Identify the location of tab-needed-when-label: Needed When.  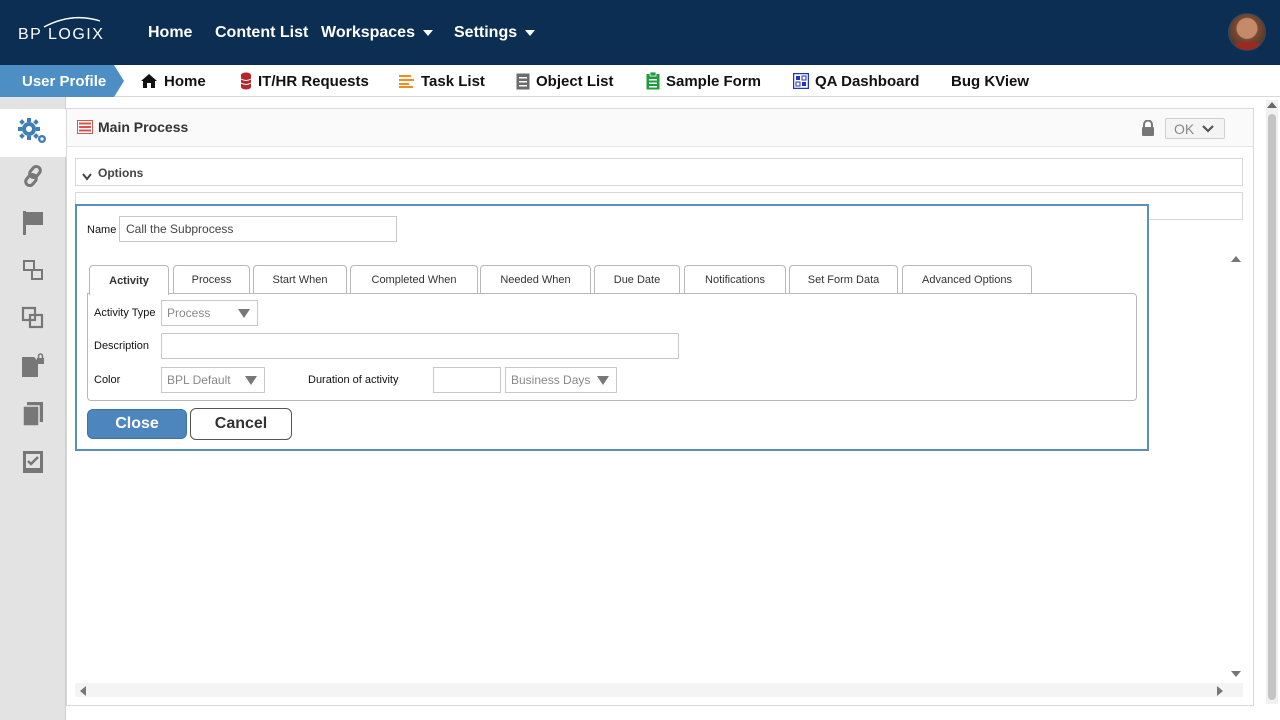
(535, 280).